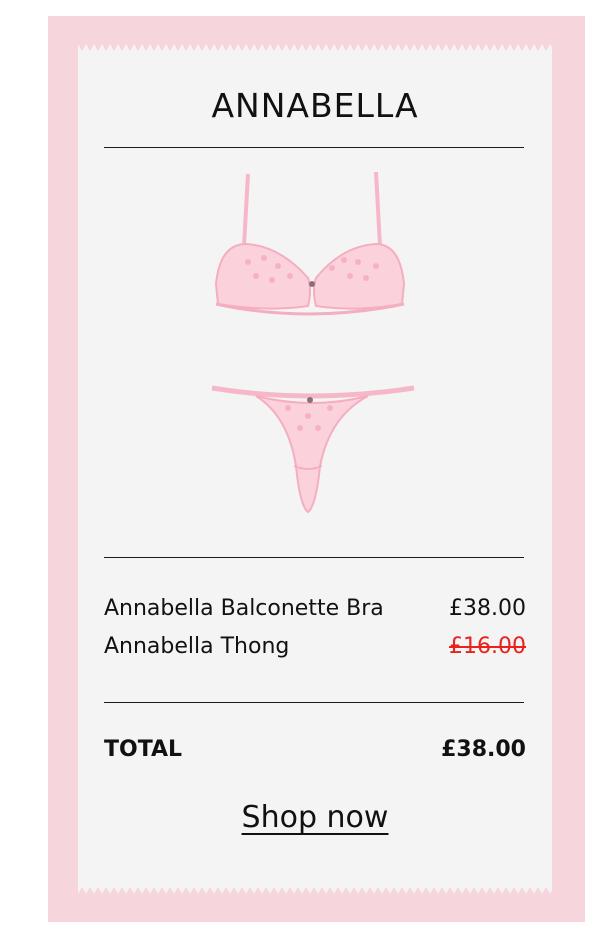 Image resolution: width=600 pixels, height=932 pixels. What do you see at coordinates (315, 817) in the screenshot?
I see `shop-now-link: Shop now` at bounding box center [315, 817].